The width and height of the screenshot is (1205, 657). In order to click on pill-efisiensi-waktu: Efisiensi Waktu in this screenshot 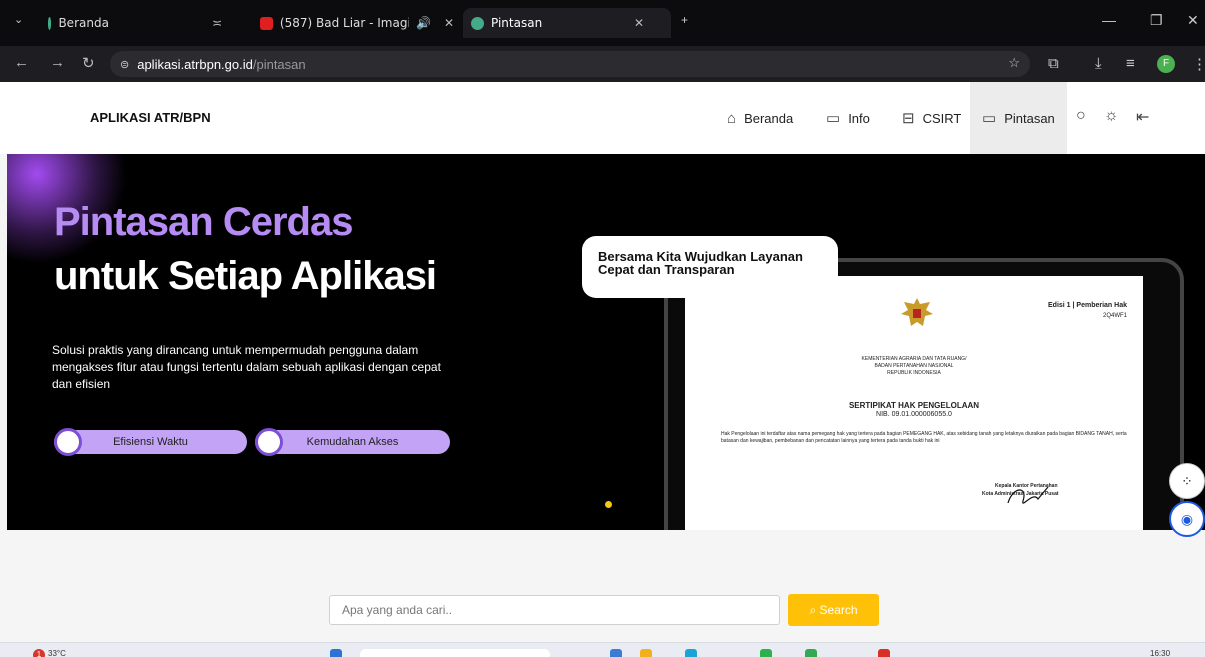, I will do `click(150, 442)`.